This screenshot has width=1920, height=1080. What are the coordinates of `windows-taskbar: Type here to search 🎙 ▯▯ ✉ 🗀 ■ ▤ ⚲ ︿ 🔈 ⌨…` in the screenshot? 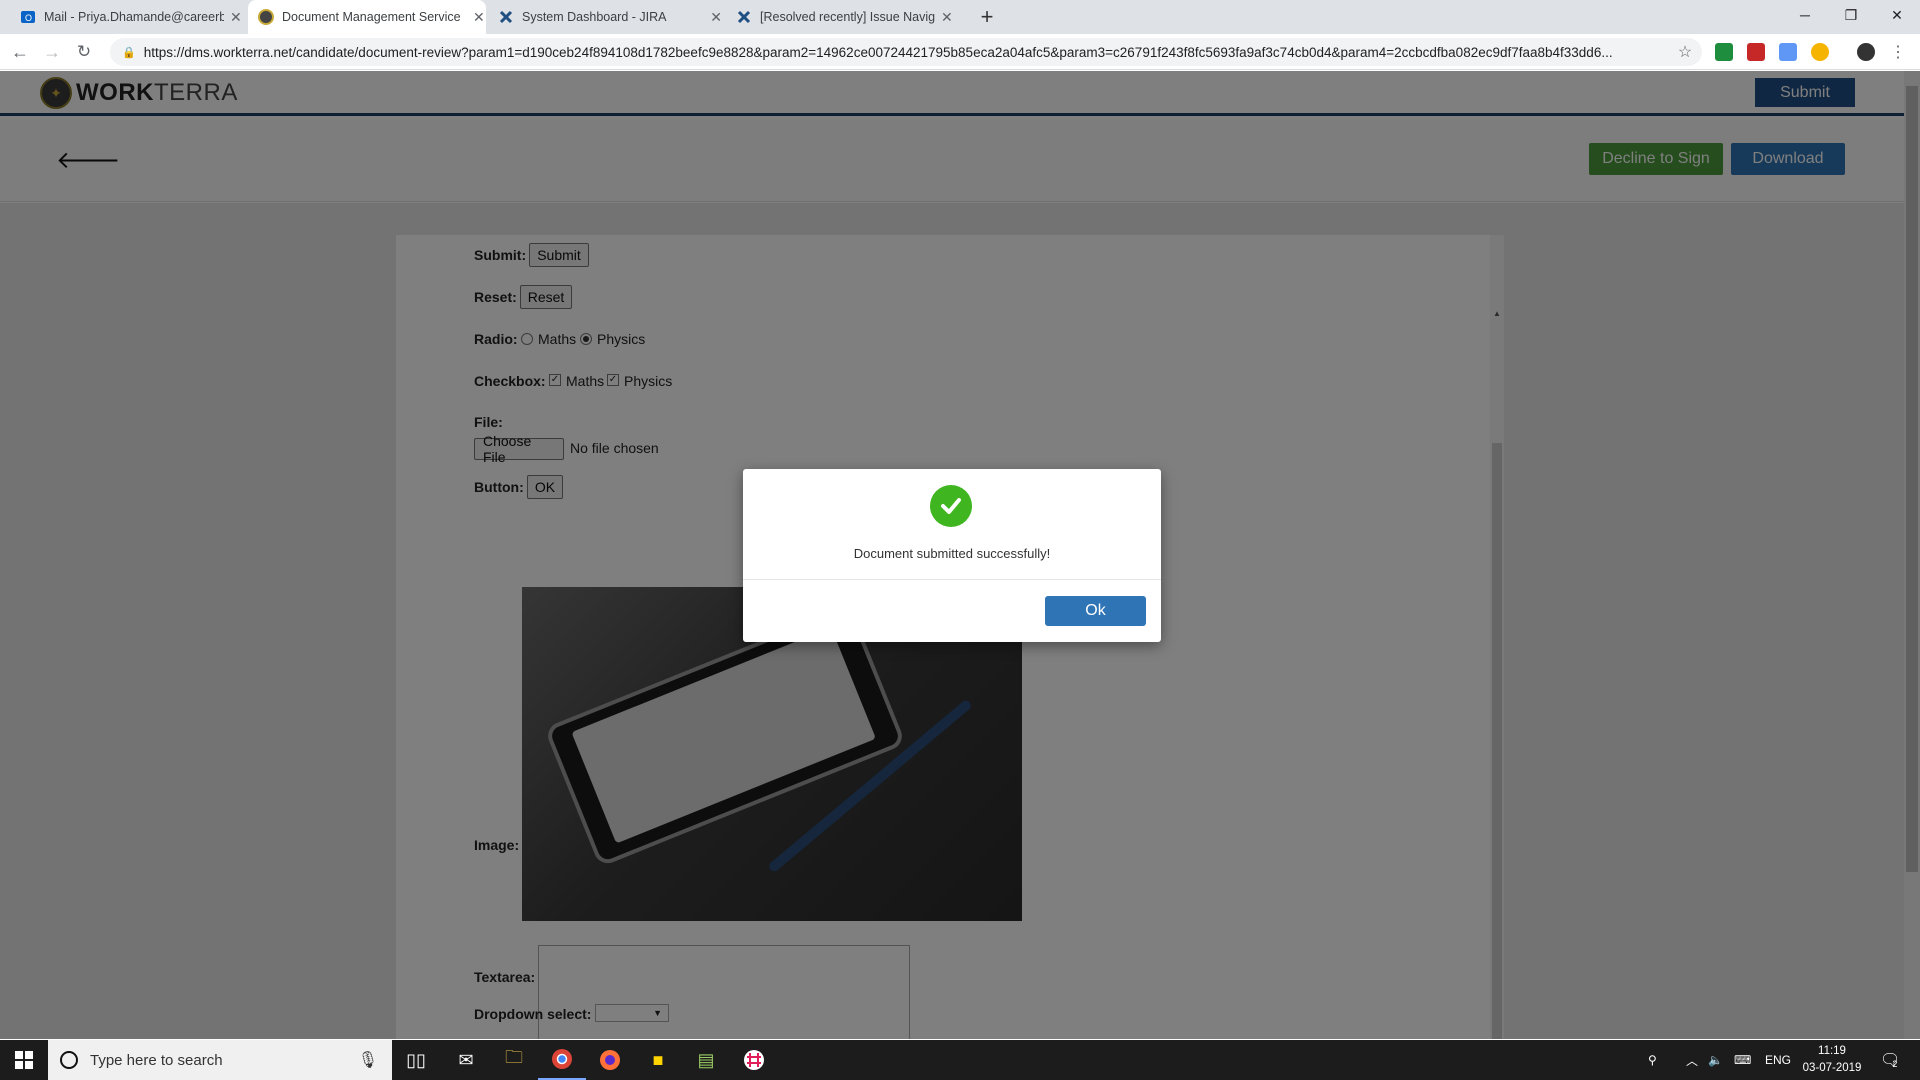 It's located at (960, 1060).